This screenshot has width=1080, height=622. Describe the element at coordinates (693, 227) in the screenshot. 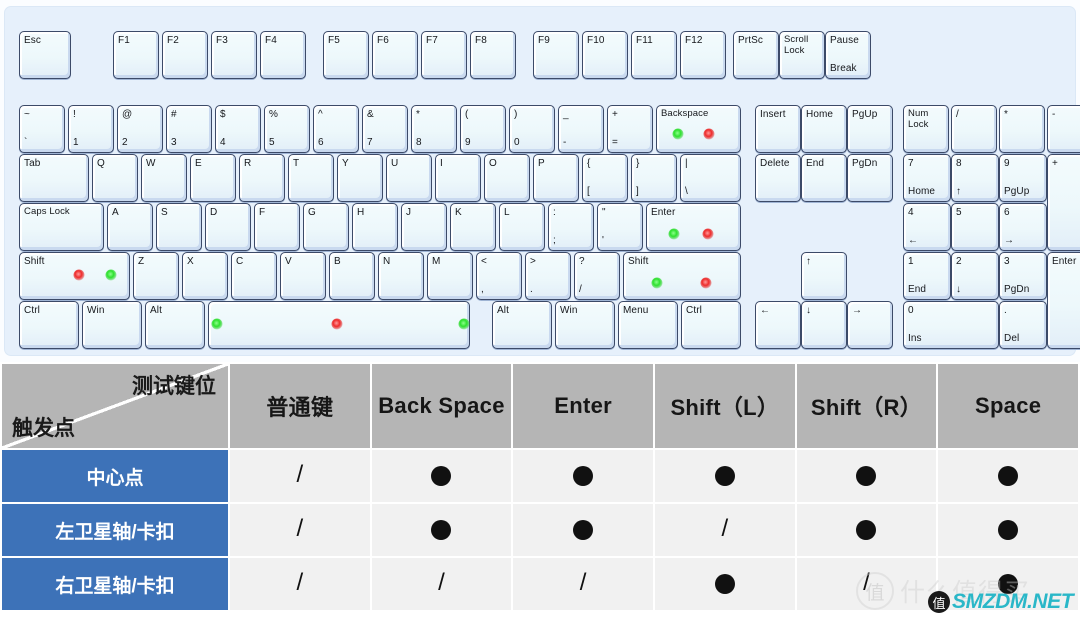

I see `key-enter: Enter` at that location.